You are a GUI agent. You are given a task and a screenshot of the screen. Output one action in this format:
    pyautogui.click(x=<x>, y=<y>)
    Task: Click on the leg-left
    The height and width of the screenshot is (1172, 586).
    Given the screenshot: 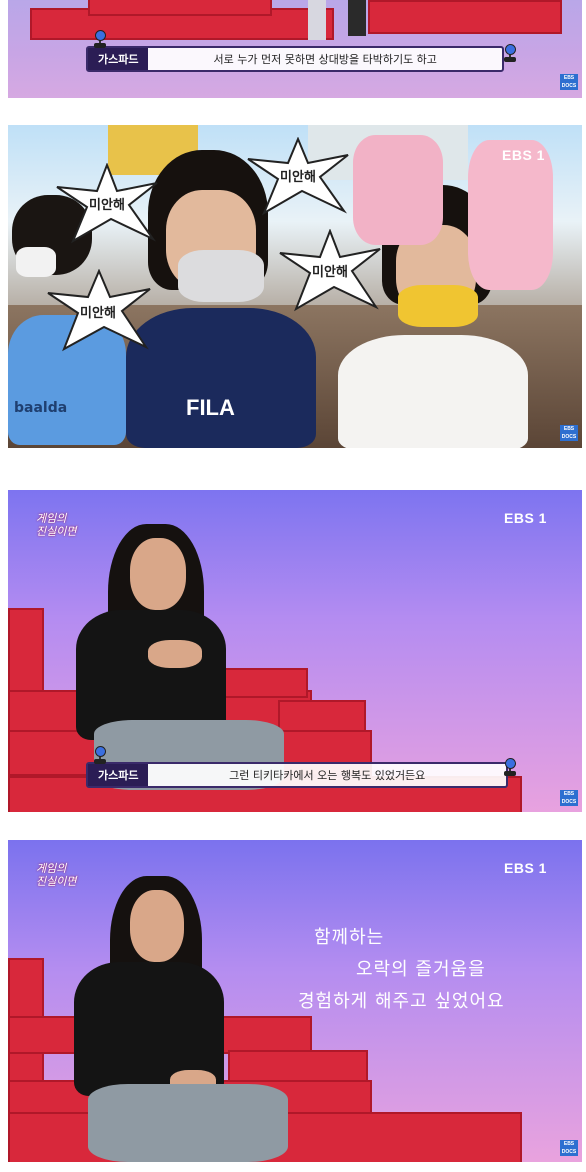 What is the action you would take?
    pyautogui.click(x=317, y=20)
    